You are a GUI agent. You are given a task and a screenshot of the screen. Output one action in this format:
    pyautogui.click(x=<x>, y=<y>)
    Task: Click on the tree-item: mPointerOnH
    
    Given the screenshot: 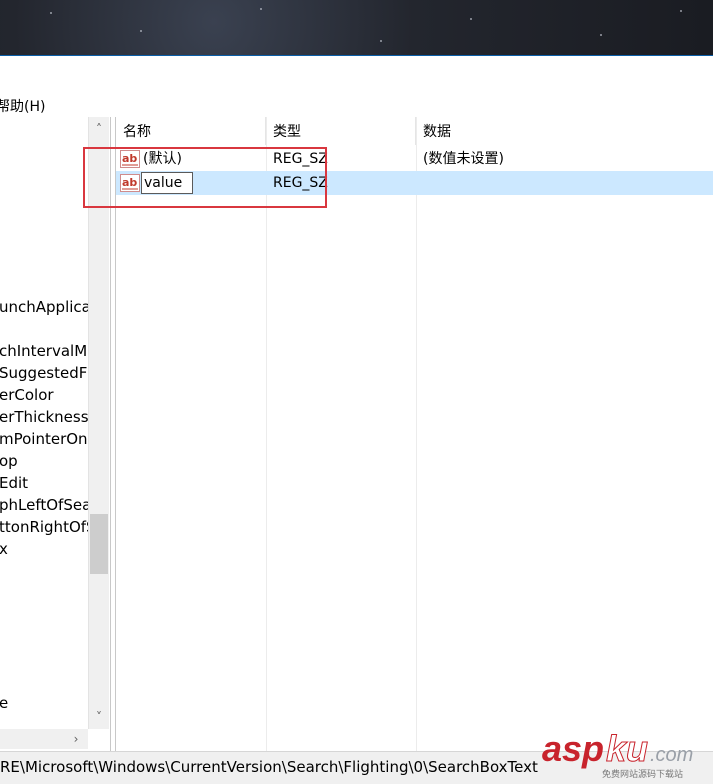 What is the action you would take?
    pyautogui.click(x=49, y=439)
    